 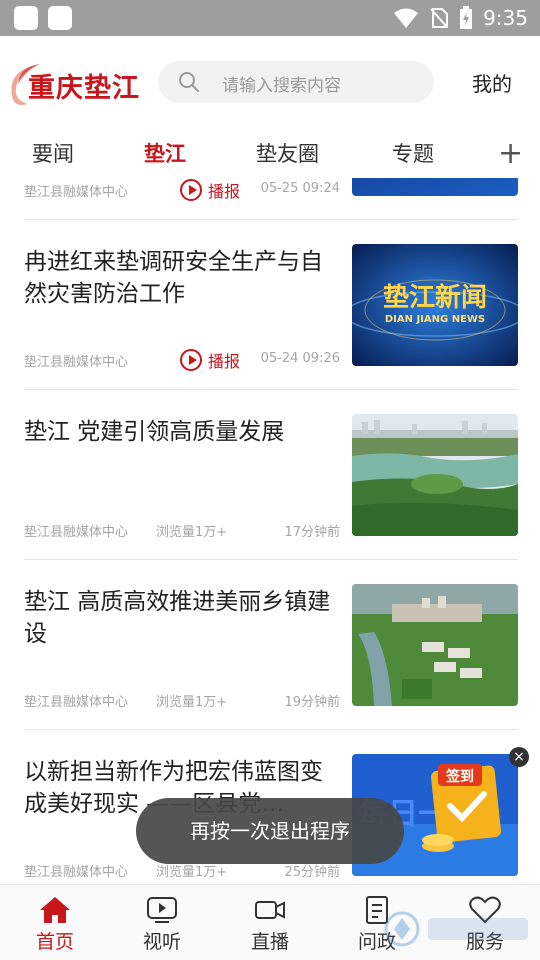 I want to click on tab-zhuanti: 专题, so click(x=413, y=153).